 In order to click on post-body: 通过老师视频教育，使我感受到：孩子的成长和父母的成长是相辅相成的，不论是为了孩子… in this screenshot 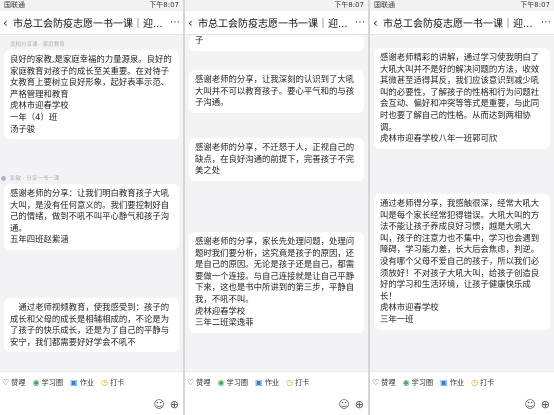, I will do `click(90, 324)`.